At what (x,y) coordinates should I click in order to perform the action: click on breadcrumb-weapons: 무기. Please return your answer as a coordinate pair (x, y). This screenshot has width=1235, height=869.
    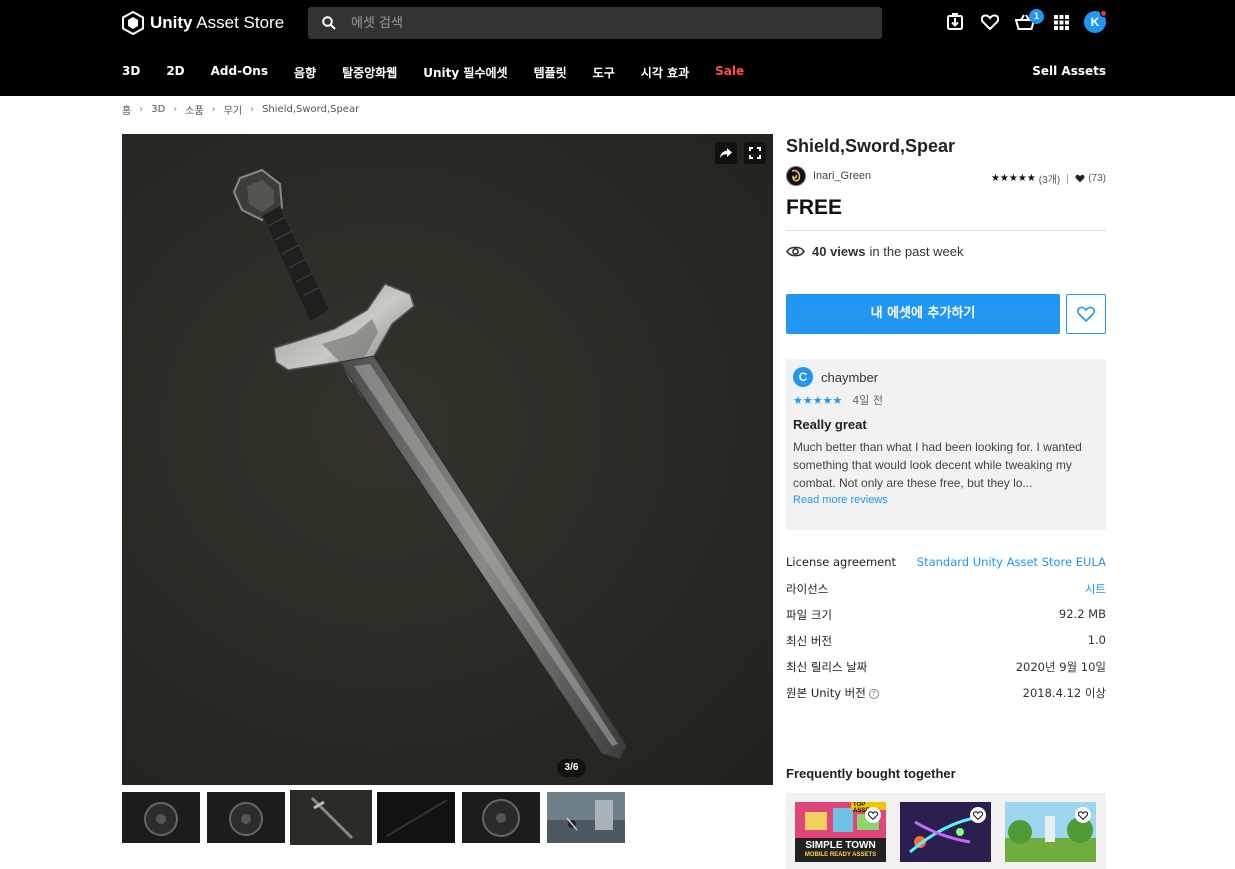
    Looking at the image, I should click on (233, 109).